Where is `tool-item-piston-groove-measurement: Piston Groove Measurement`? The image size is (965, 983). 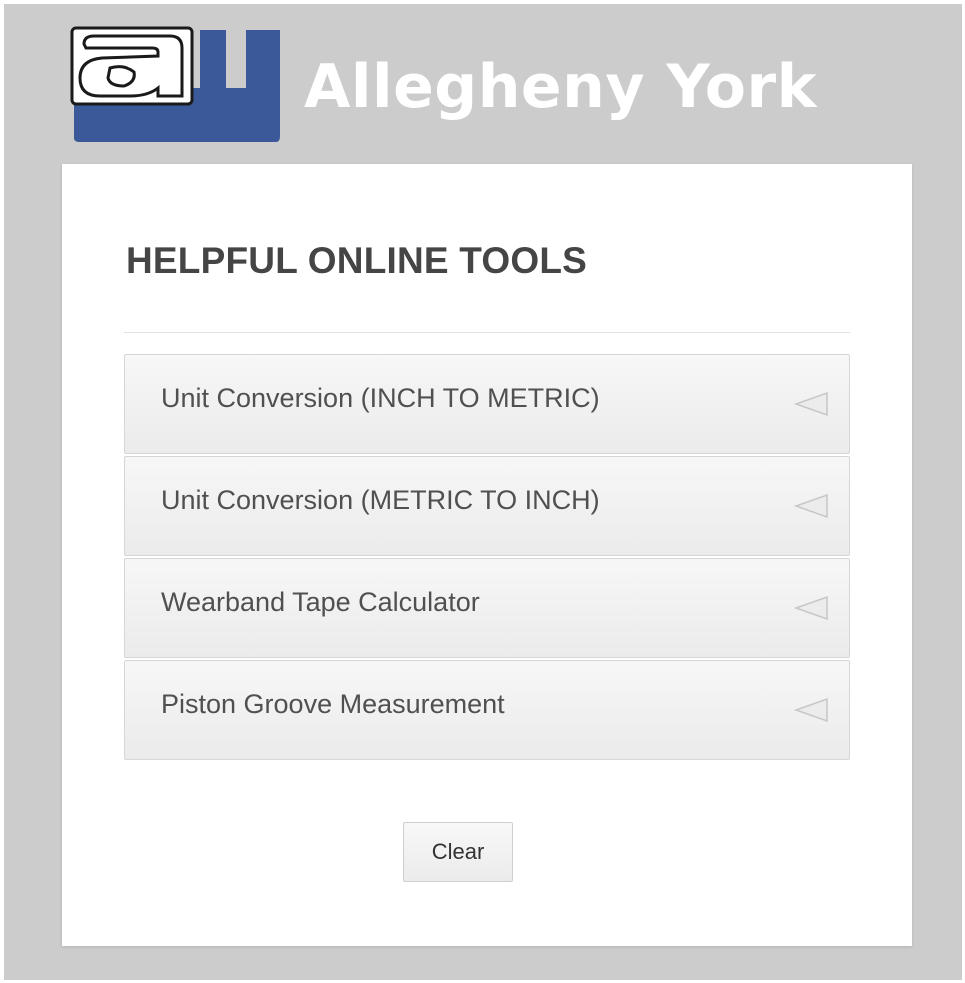
tool-item-piston-groove-measurement: Piston Groove Measurement is located at coordinates (487, 710).